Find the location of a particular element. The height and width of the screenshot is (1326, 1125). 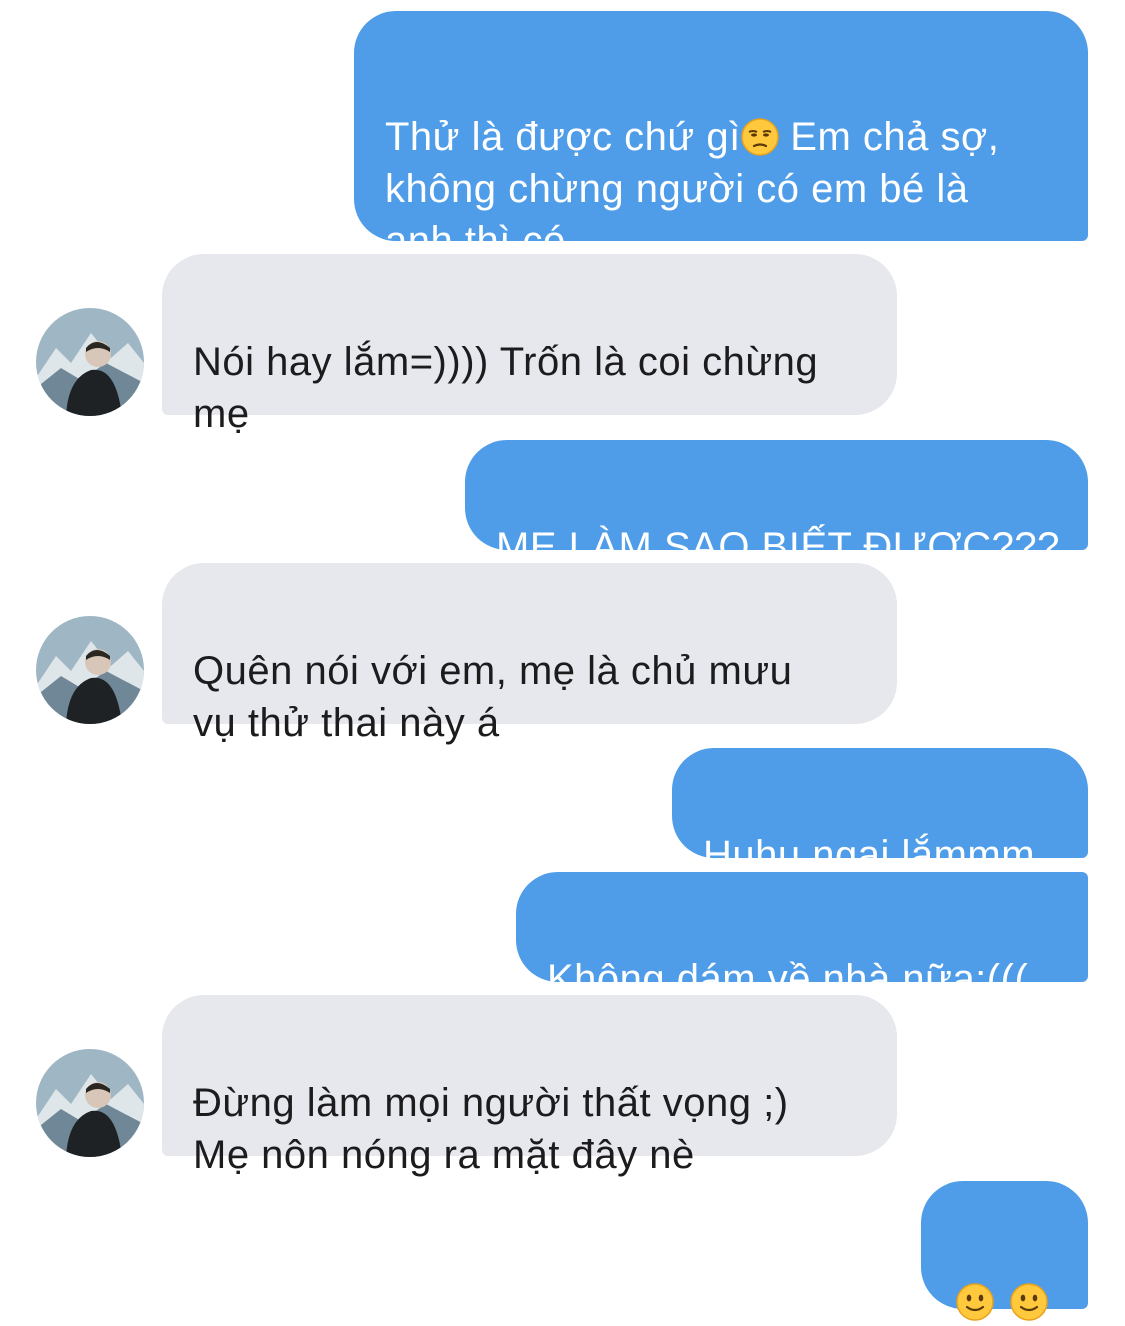

unamused-face-icon is located at coordinates (759, 137).